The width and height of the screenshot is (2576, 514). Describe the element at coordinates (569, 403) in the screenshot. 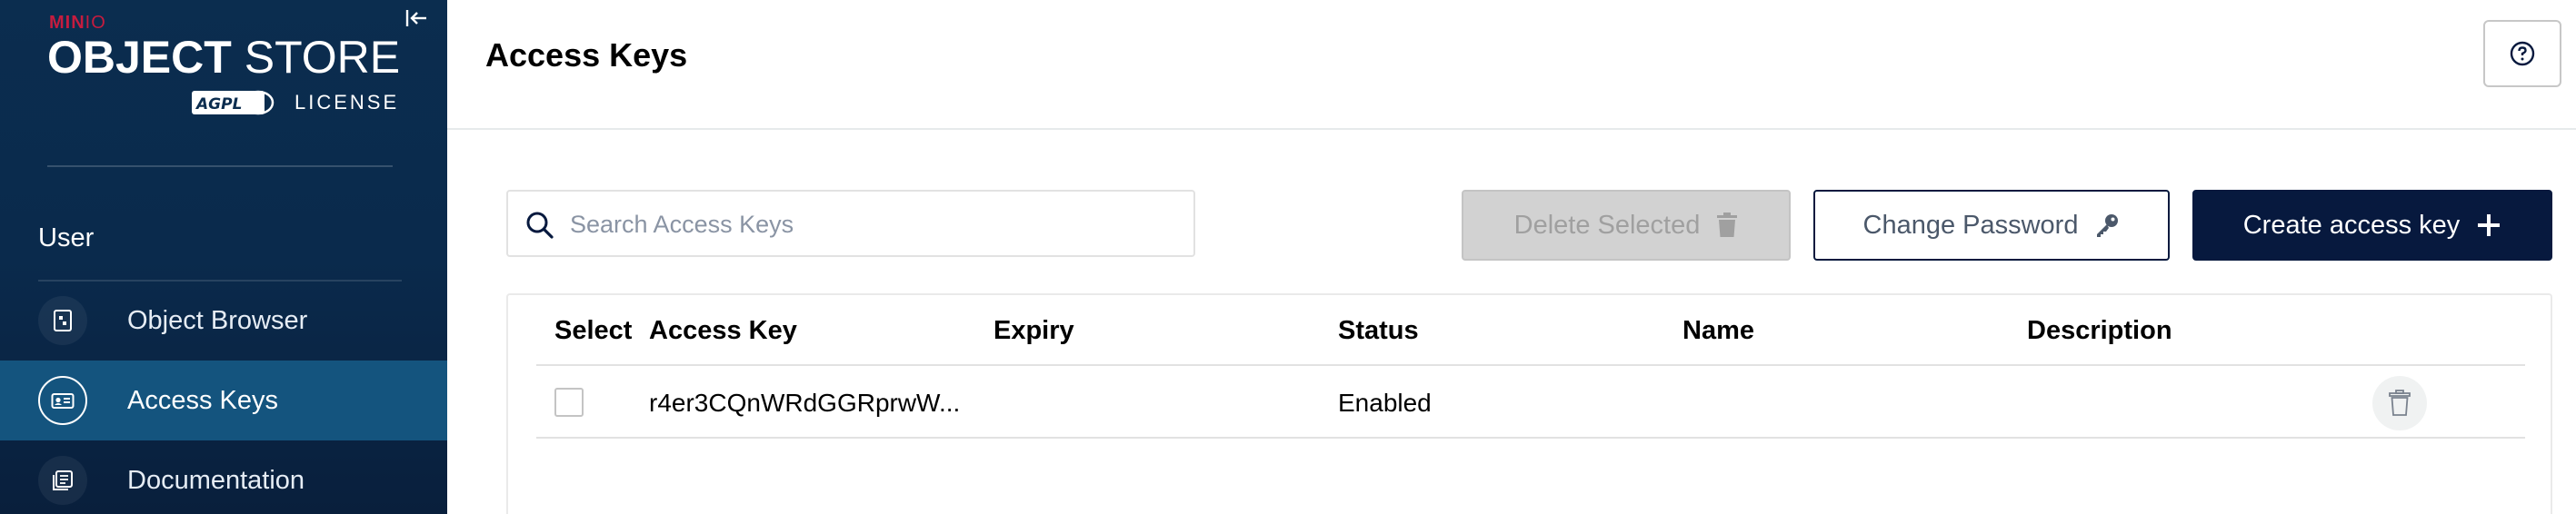

I see `row-select-checkbox` at that location.